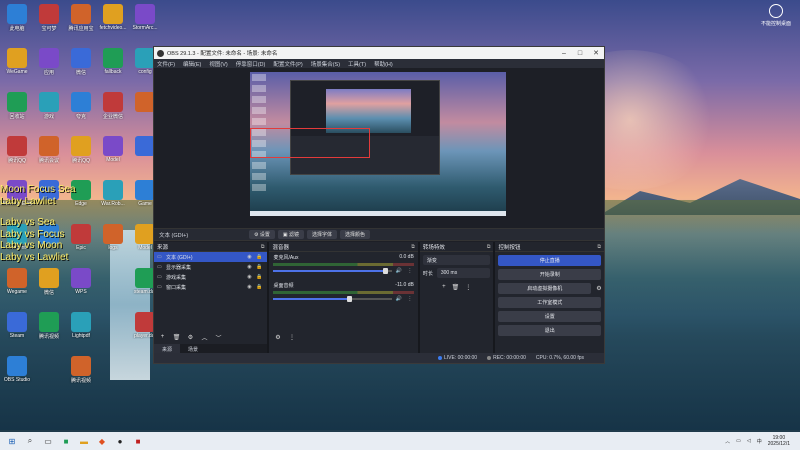 Image resolution: width=800 pixels, height=450 pixels. Describe the element at coordinates (463, 273) in the screenshot. I see `duration-input: 300 ms` at that location.